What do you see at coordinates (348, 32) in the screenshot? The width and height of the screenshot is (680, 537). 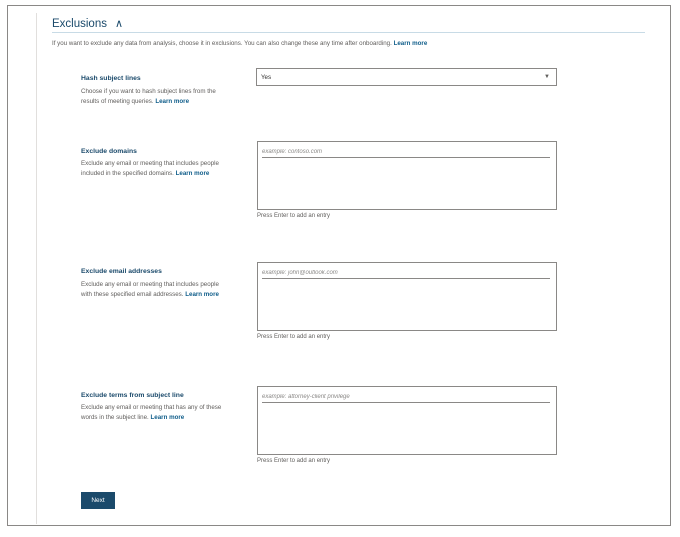 I see `header-divider` at bounding box center [348, 32].